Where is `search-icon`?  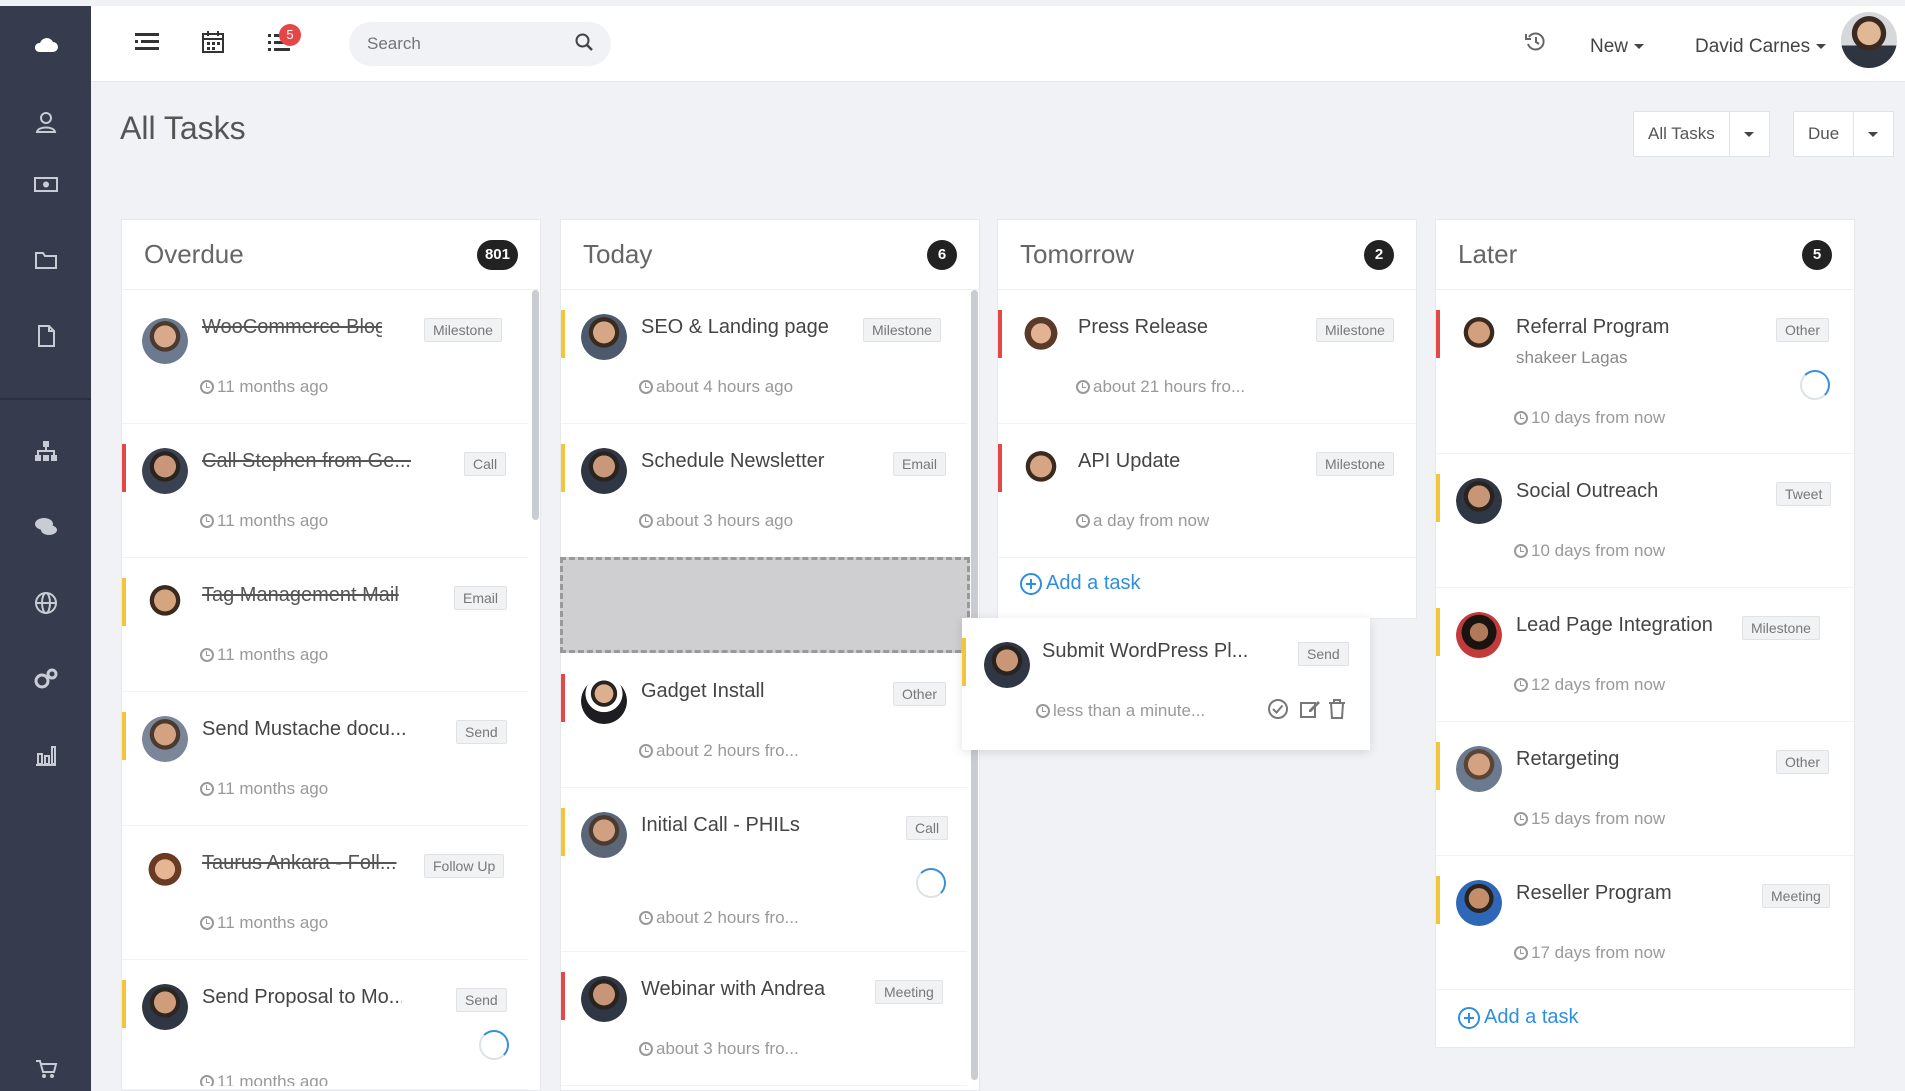 search-icon is located at coordinates (584, 44).